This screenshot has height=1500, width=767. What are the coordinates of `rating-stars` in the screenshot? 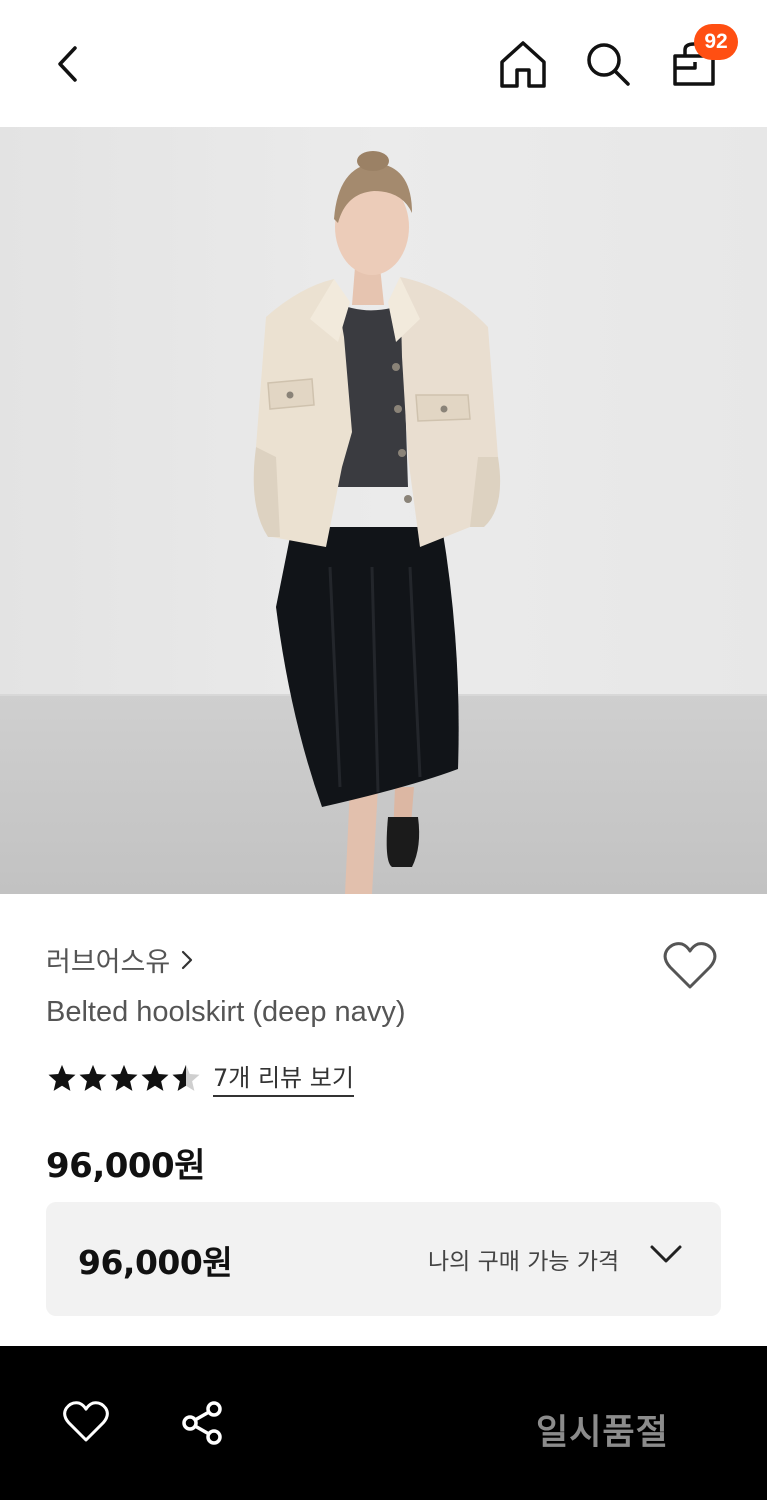 It's located at (123, 1078).